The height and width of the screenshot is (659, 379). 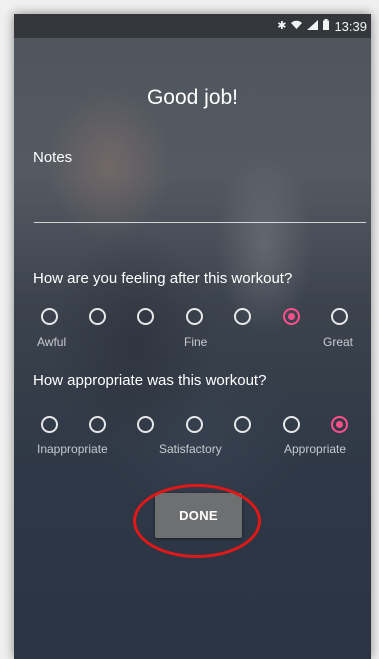 I want to click on status-bar: ✱ 13:39, so click(x=192, y=26).